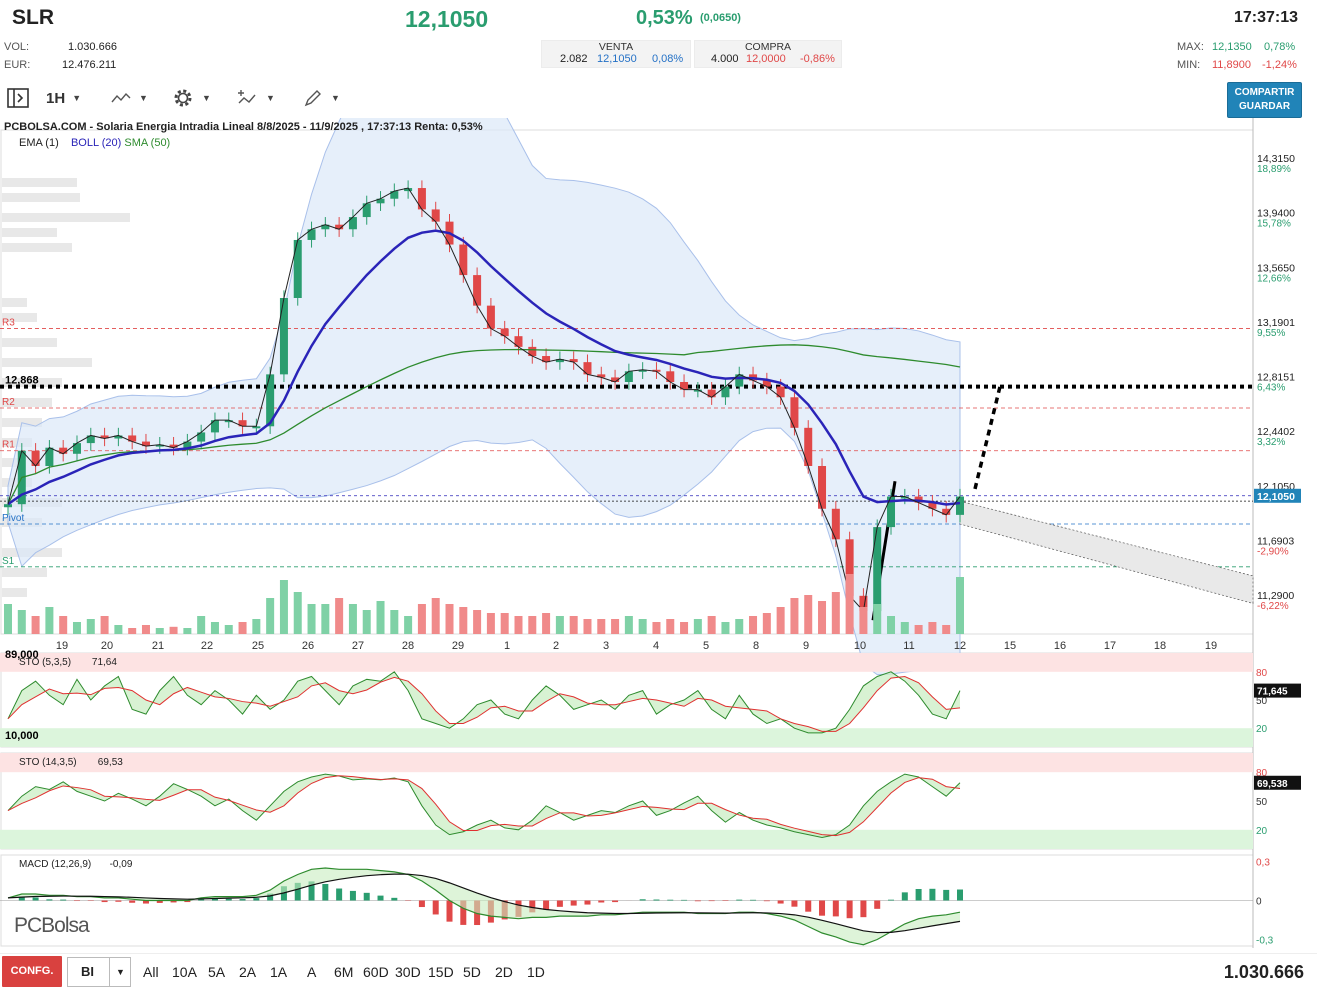 Image resolution: width=1317 pixels, height=993 pixels. I want to click on sto1-tick: 80, so click(1262, 673).